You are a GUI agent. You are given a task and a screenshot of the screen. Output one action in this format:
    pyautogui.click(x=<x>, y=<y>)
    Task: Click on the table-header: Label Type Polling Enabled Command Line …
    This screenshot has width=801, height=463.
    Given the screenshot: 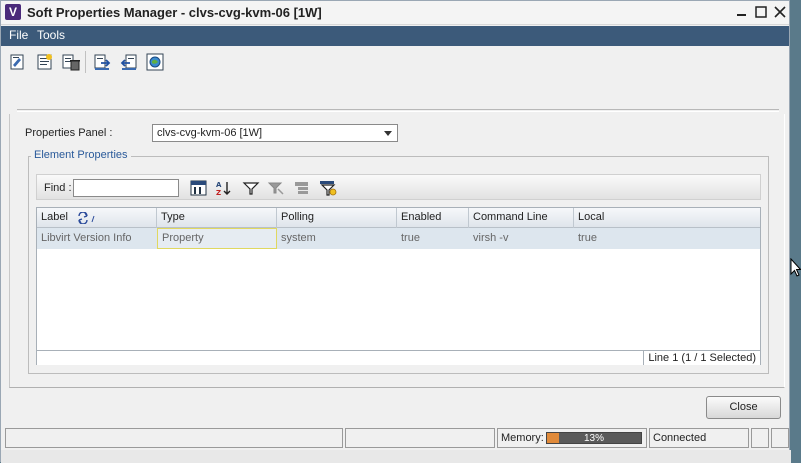 What is the action you would take?
    pyautogui.click(x=398, y=218)
    